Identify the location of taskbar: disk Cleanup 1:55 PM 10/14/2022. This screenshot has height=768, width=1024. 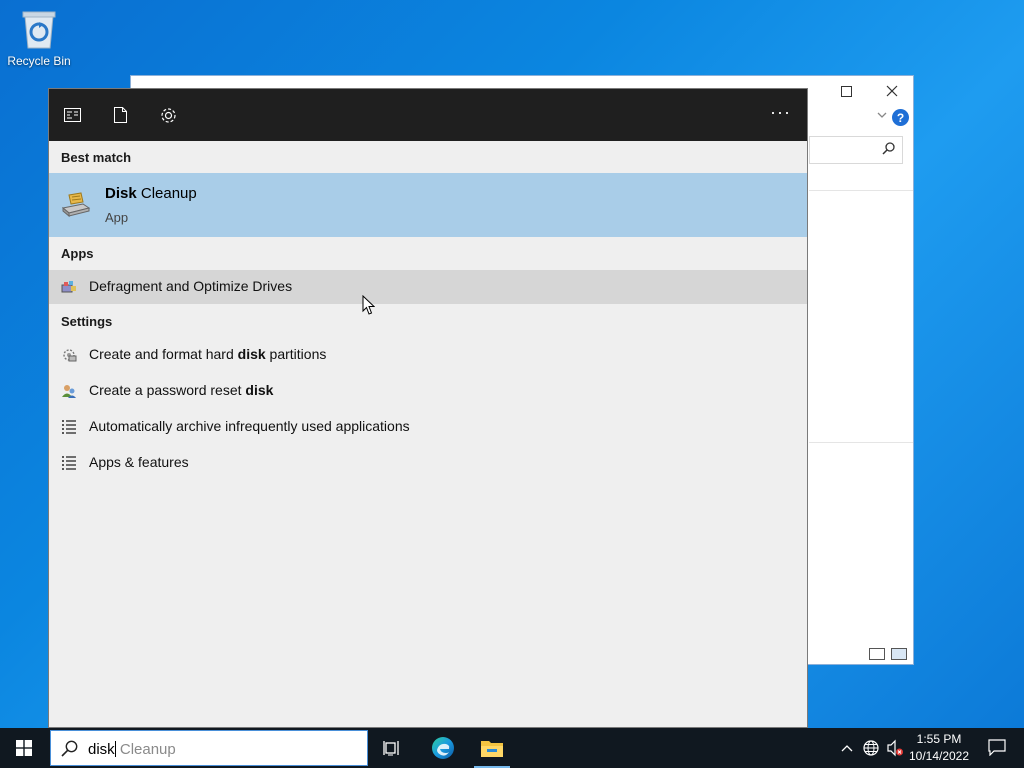
(512, 748).